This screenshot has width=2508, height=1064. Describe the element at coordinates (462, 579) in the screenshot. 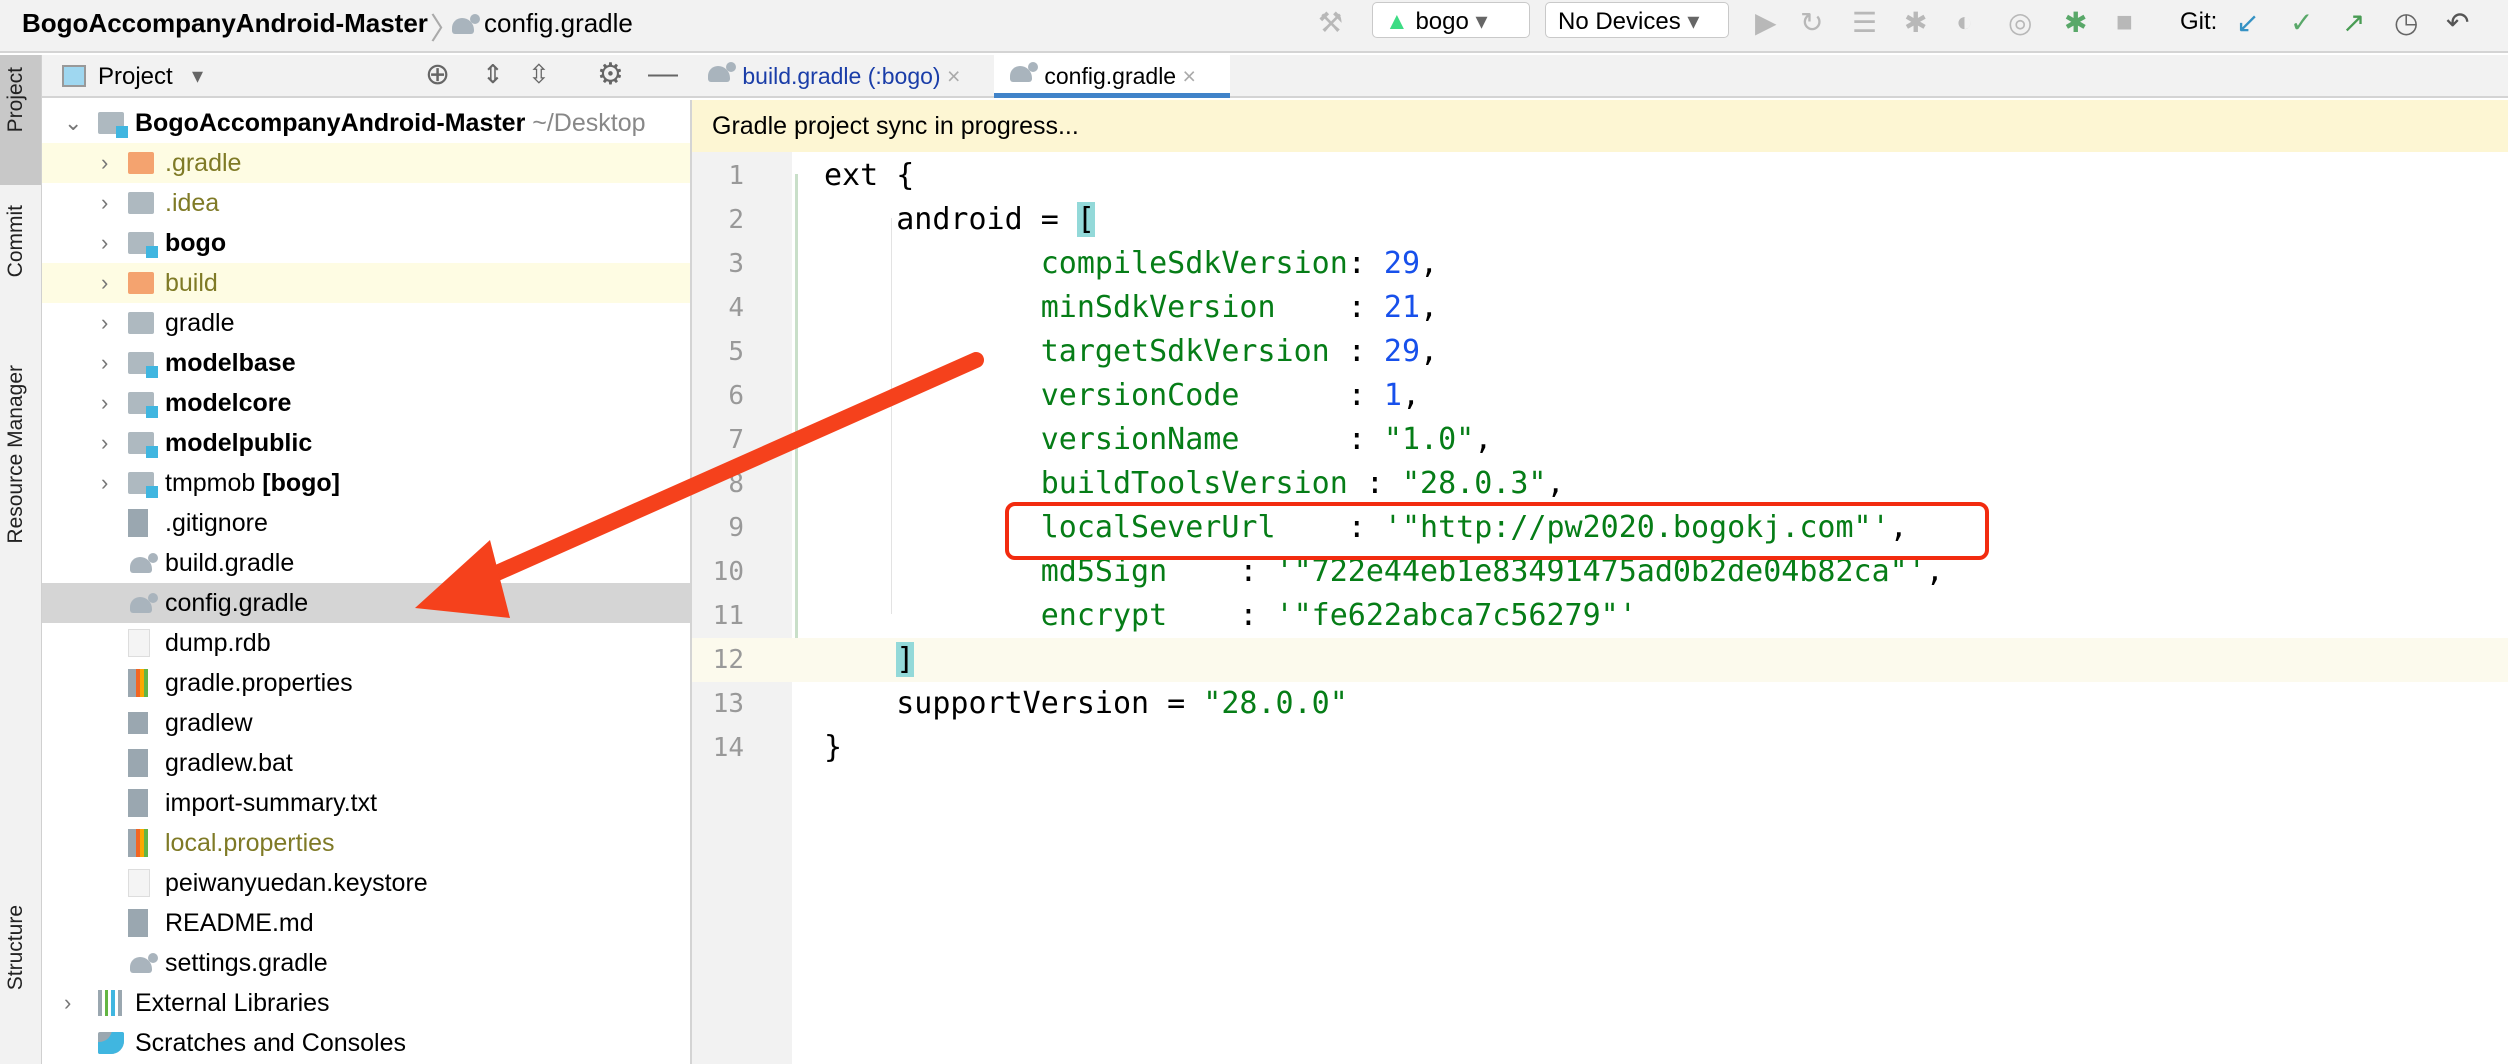

I see `arrow-head` at that location.